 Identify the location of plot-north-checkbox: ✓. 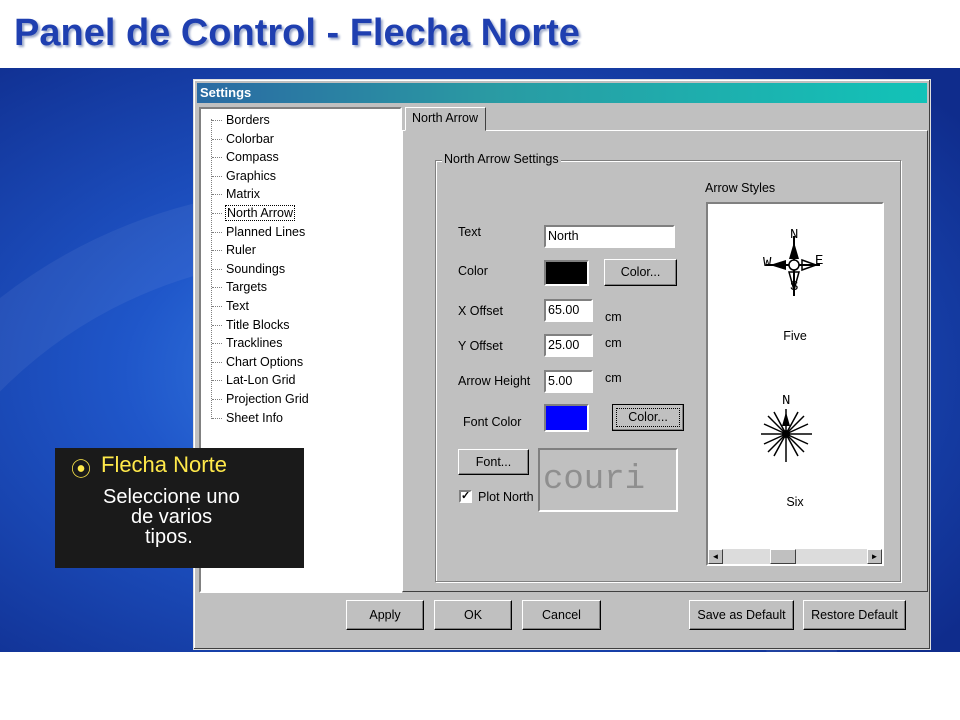
(465, 496).